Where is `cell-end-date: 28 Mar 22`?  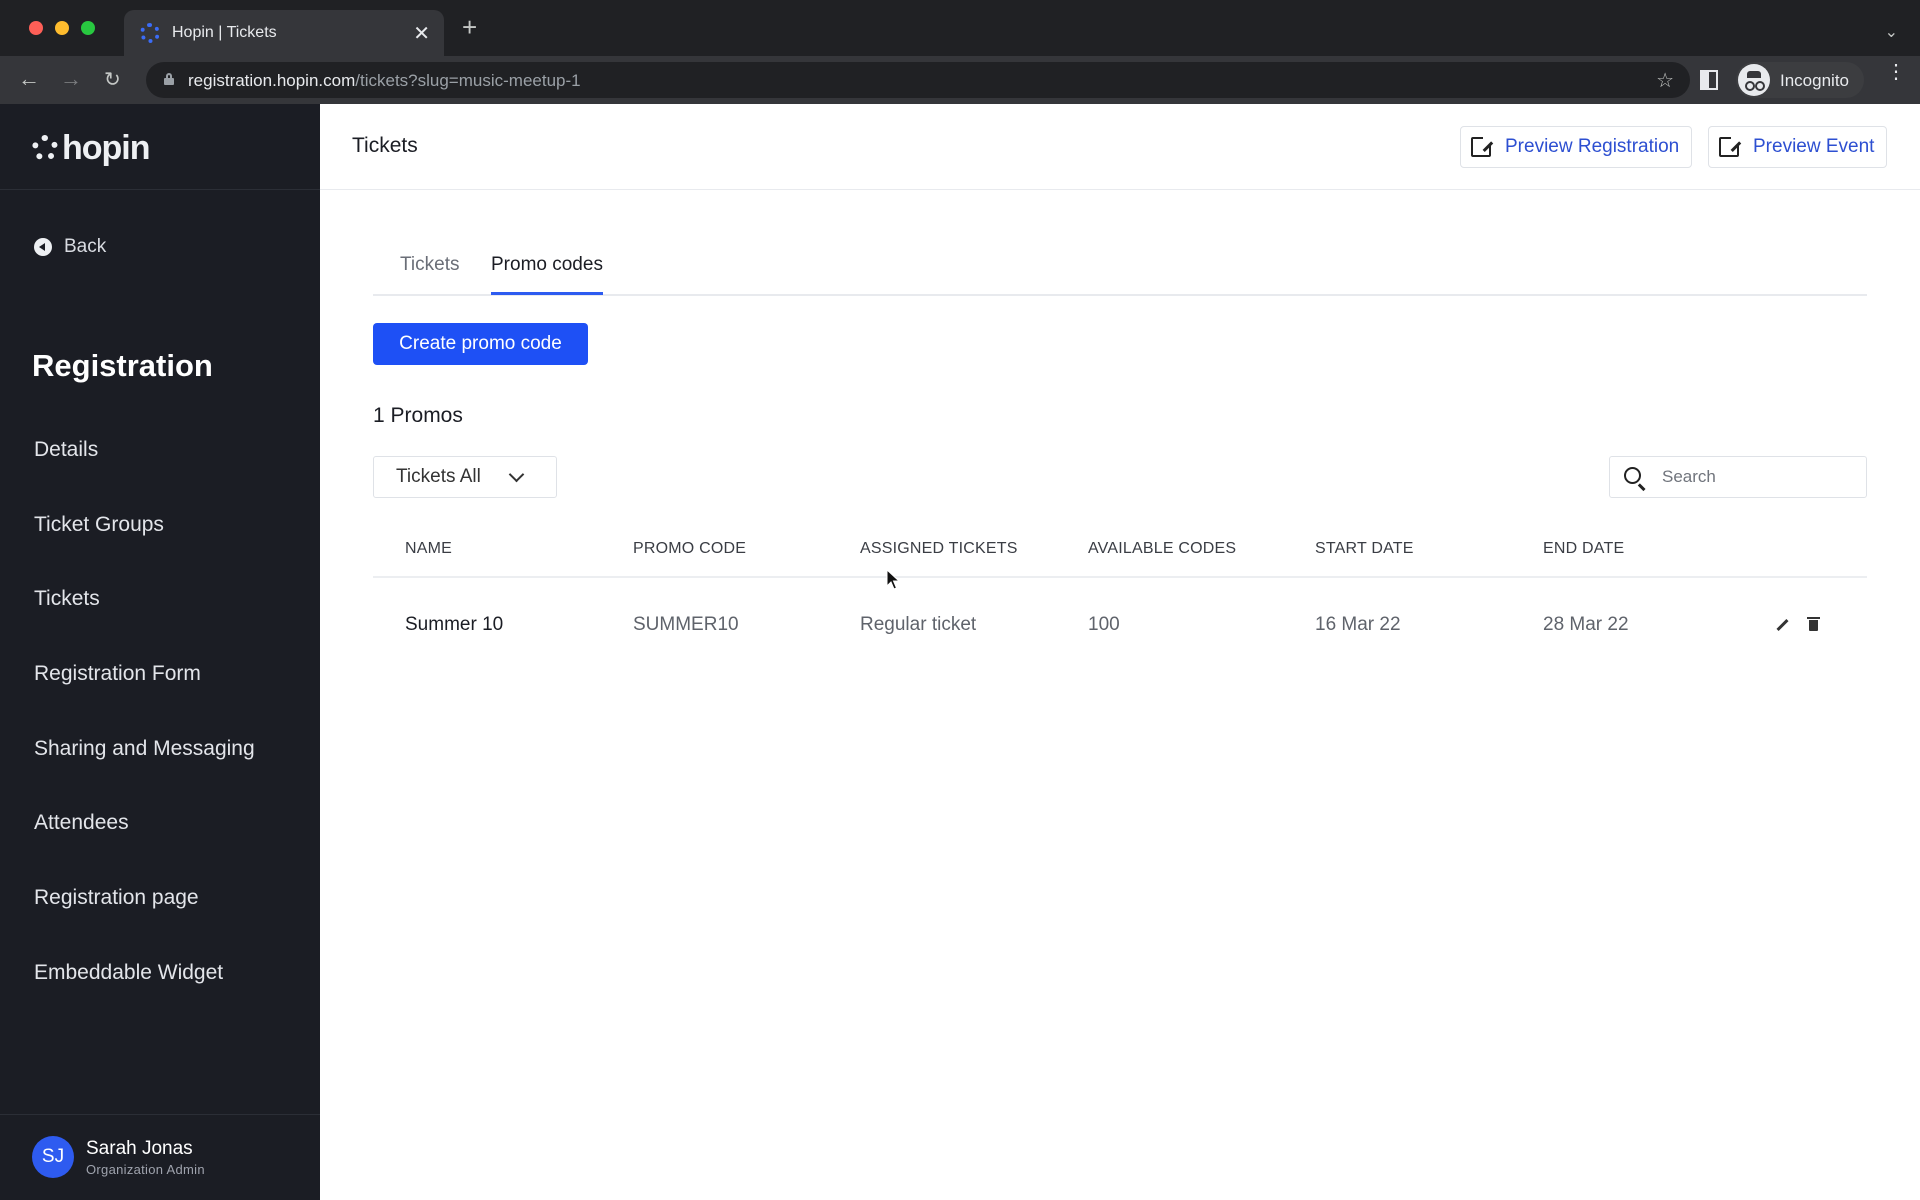
cell-end-date: 28 Mar 22 is located at coordinates (1586, 624).